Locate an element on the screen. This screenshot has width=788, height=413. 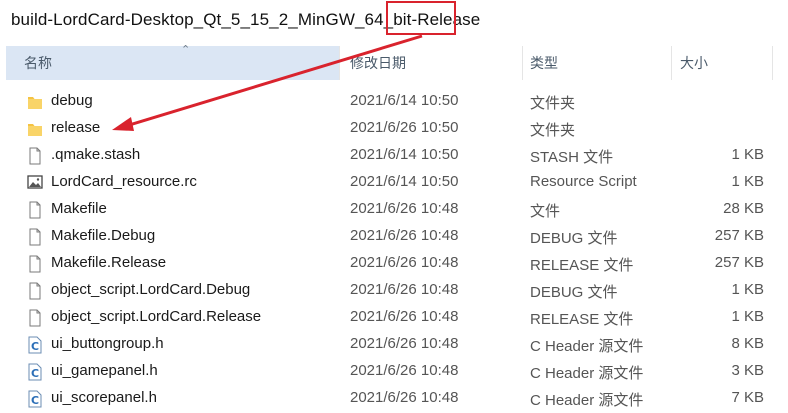
file-size: 28 KB is located at coordinates (743, 208).